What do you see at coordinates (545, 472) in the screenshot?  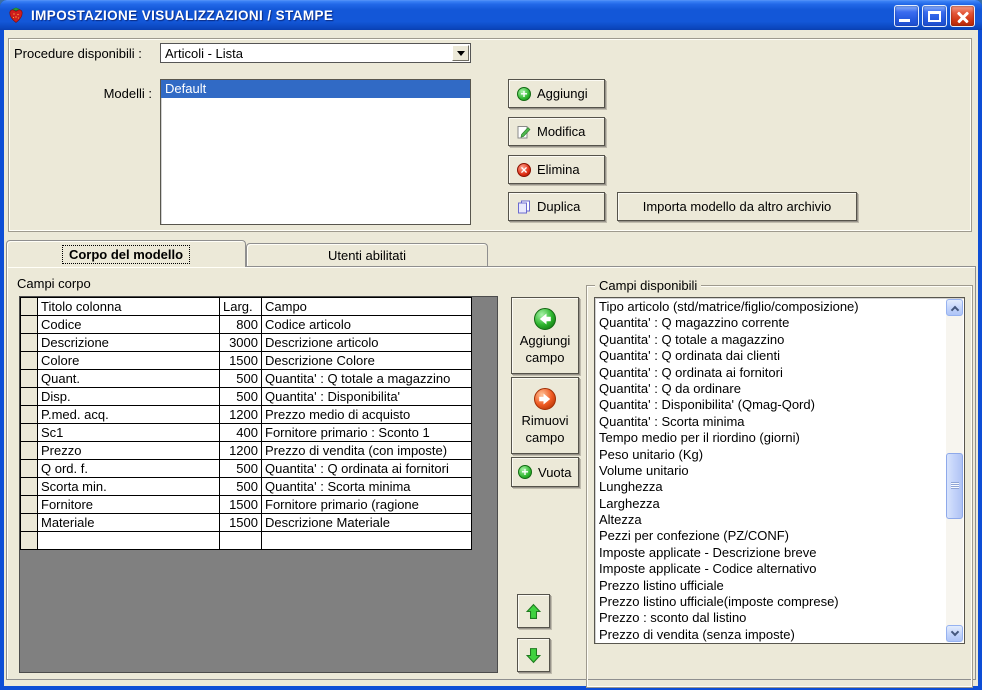 I see `vuota-button: + Vuota` at bounding box center [545, 472].